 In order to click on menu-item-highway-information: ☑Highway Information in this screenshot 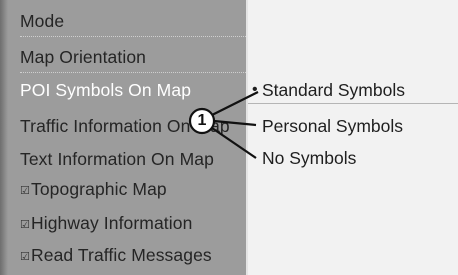, I will do `click(132, 223)`.